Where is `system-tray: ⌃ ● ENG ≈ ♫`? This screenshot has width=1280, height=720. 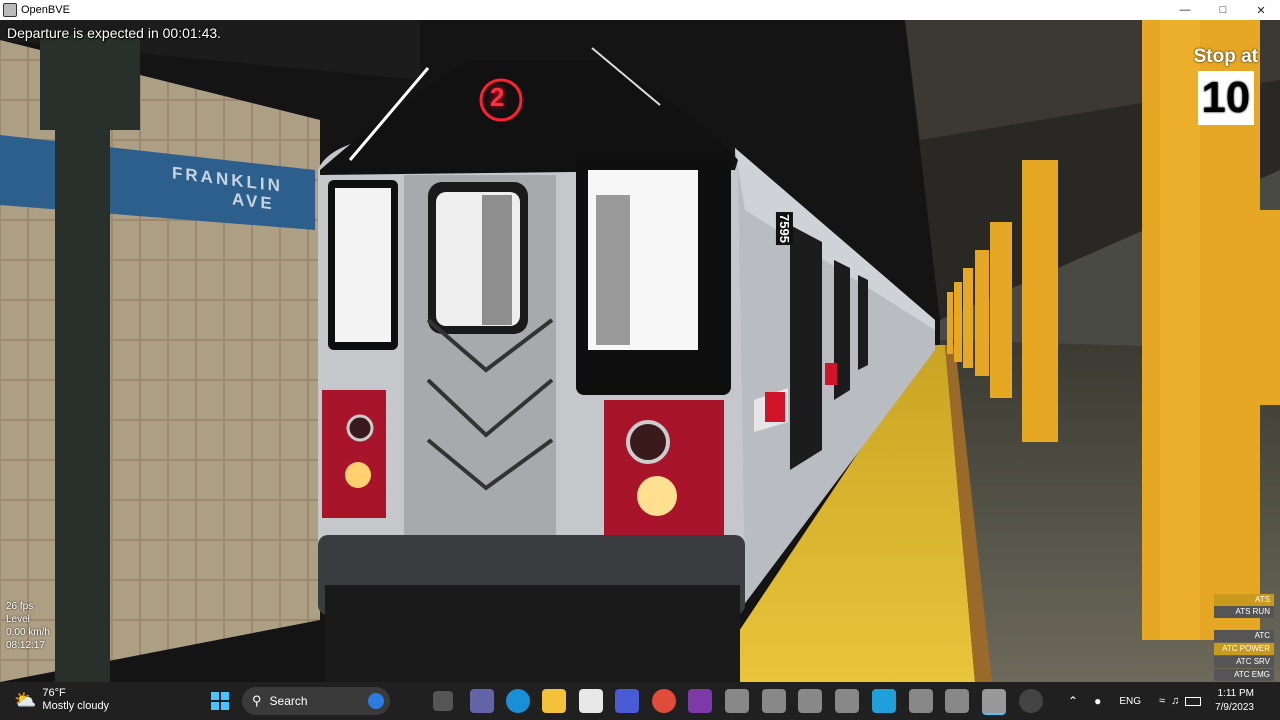 system-tray: ⌃ ● ENG ≈ ♫ is located at coordinates (1135, 701).